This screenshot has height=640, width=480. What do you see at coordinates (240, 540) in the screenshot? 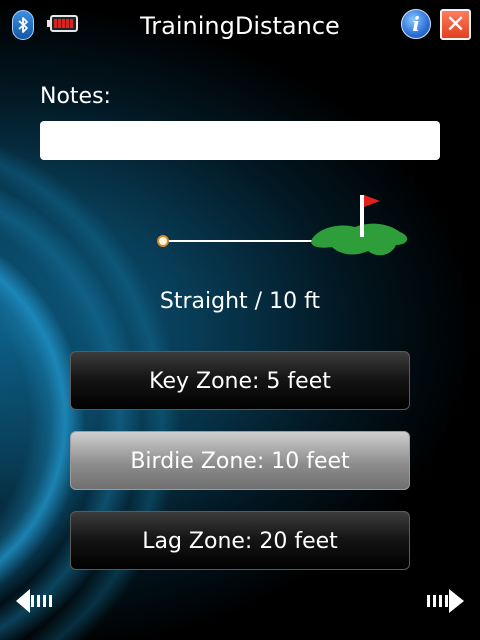
I see `lag-zone-button: Lag Zone: 20 feet` at bounding box center [240, 540].